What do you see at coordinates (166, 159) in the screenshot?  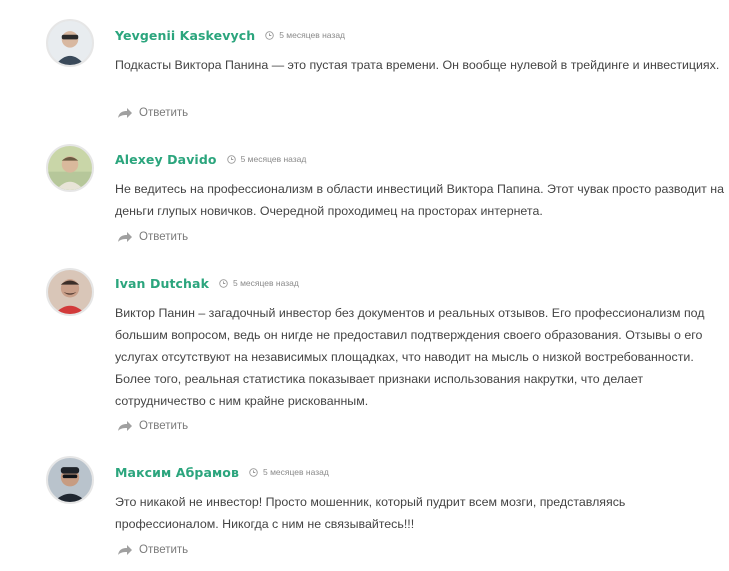 I see `comment-author: Alexey Davido` at bounding box center [166, 159].